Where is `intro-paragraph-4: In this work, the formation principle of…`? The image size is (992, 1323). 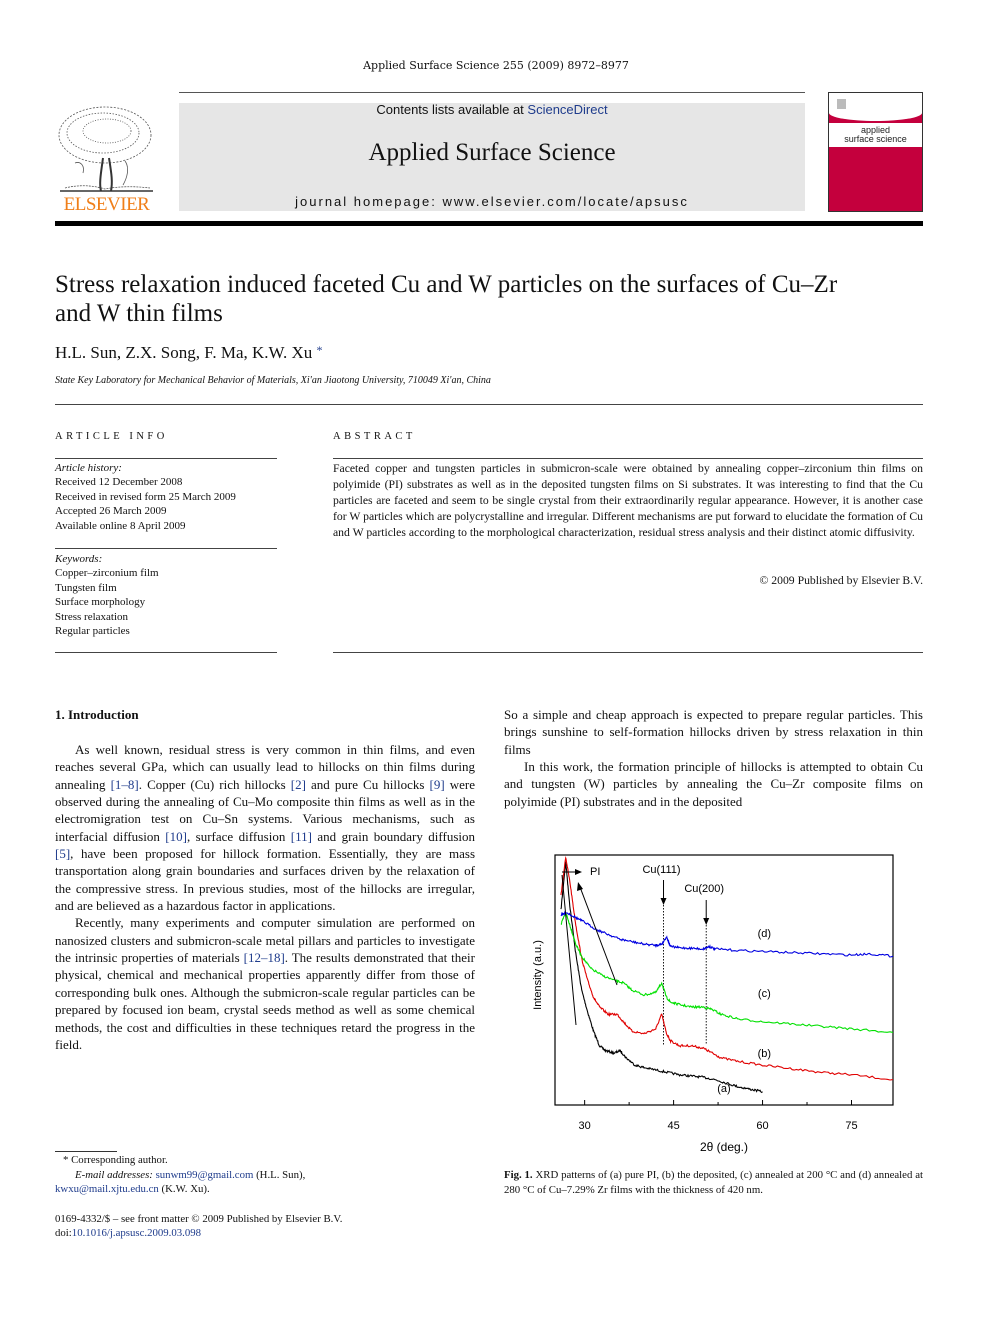 intro-paragraph-4: In this work, the formation principle of… is located at coordinates (713, 784).